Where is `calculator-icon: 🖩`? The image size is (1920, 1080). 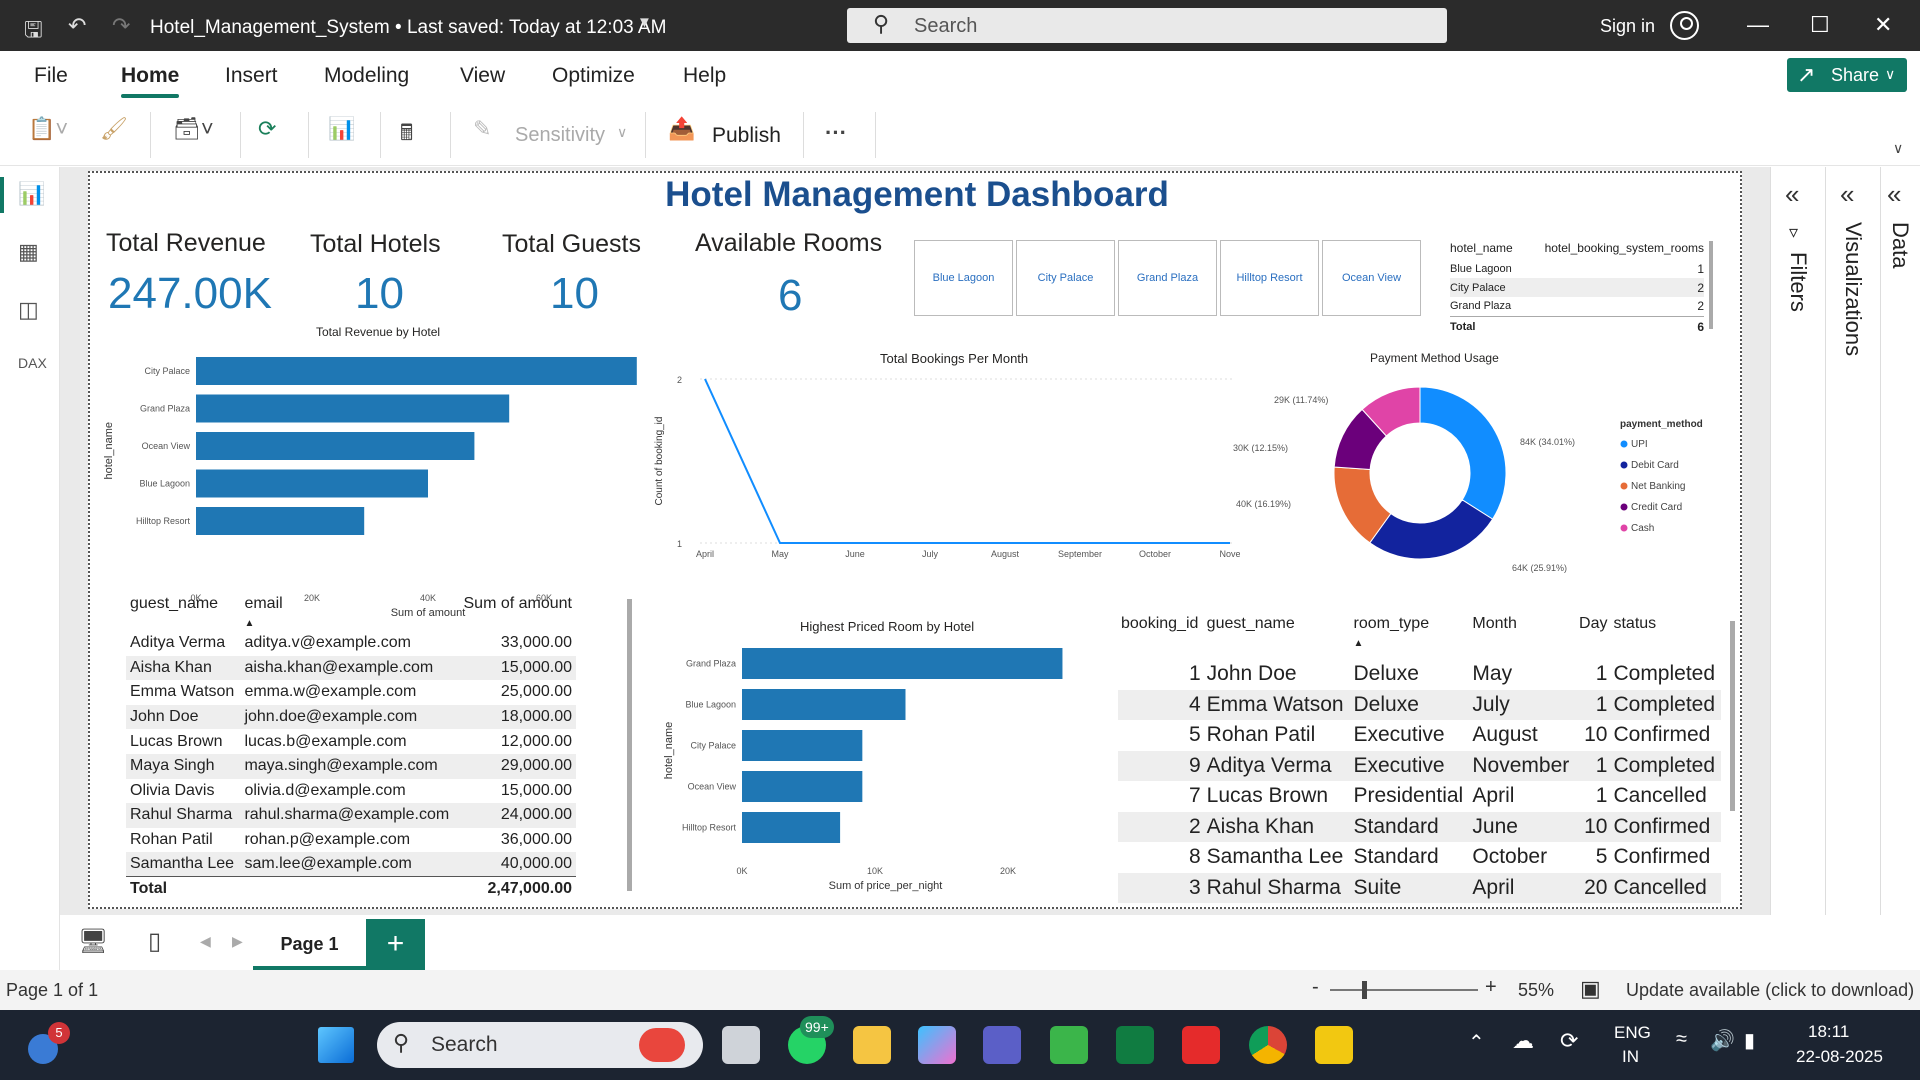
calculator-icon: 🖩 is located at coordinates (406, 136).